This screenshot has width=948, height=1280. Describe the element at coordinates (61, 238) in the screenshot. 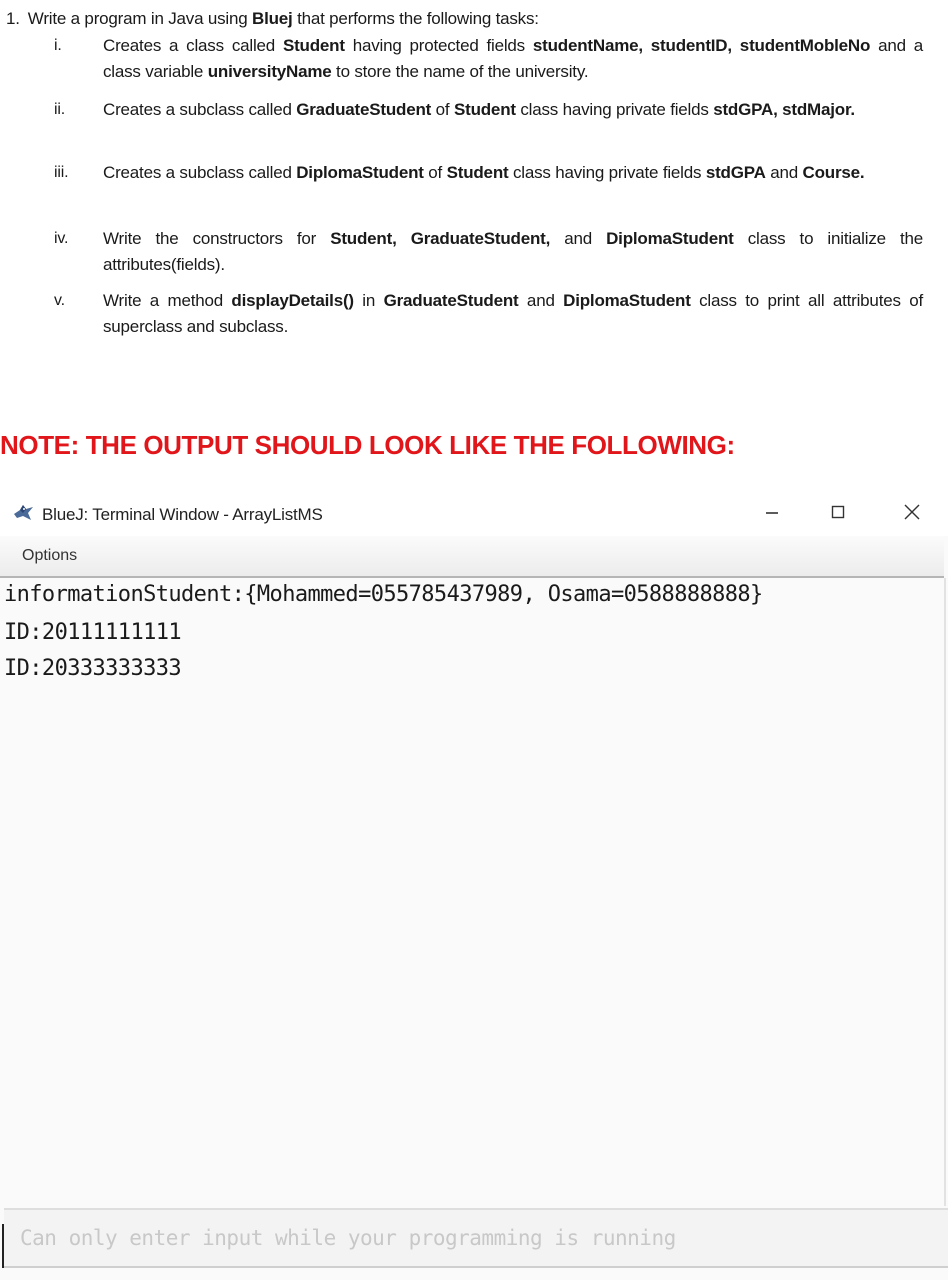

I see `roman-numeral: iv.` at that location.